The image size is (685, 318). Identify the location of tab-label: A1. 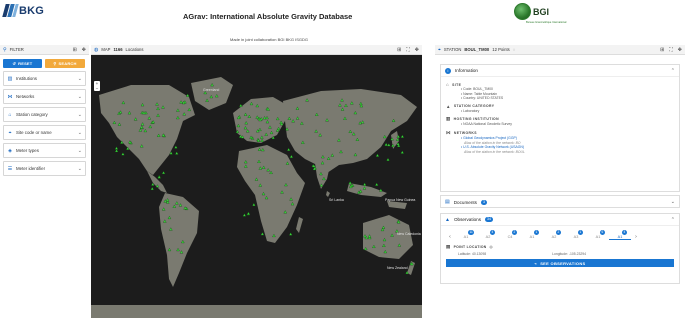
(620, 237).